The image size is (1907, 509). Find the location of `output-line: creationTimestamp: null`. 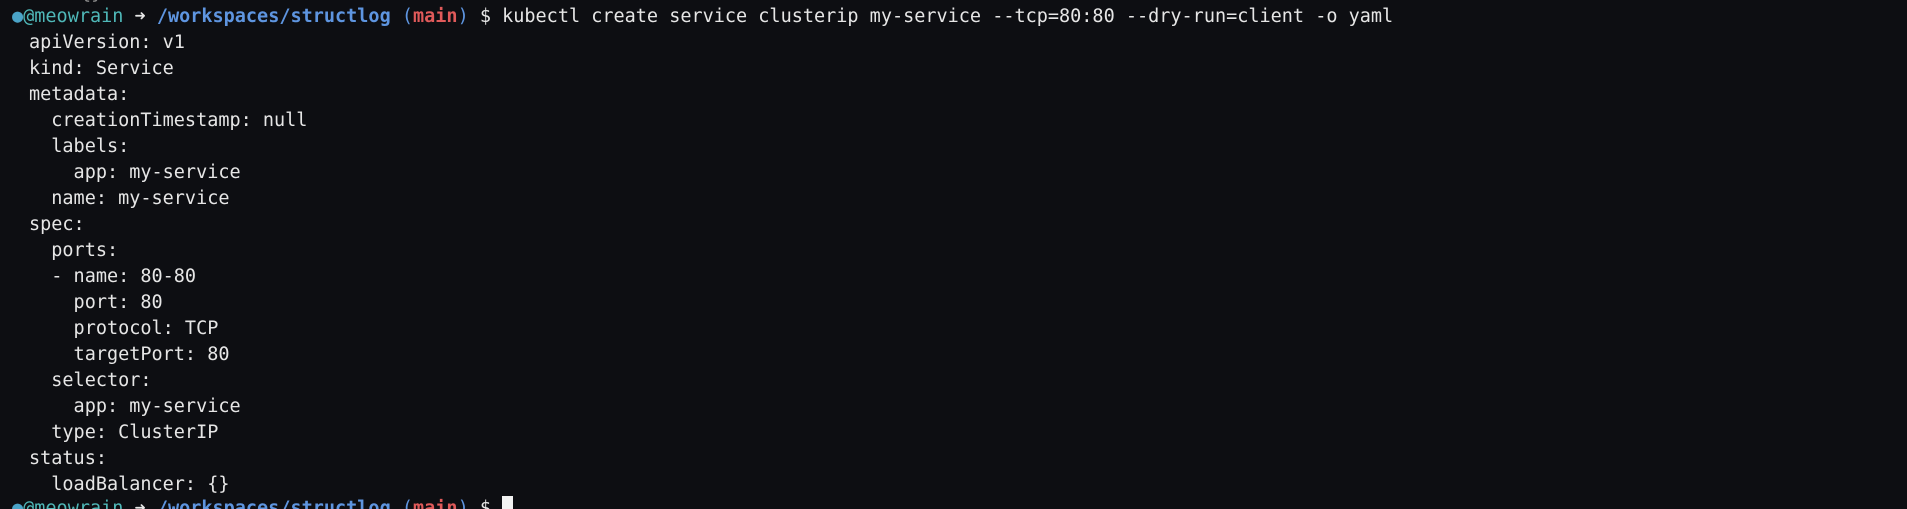

output-line: creationTimestamp: null is located at coordinates (168, 120).